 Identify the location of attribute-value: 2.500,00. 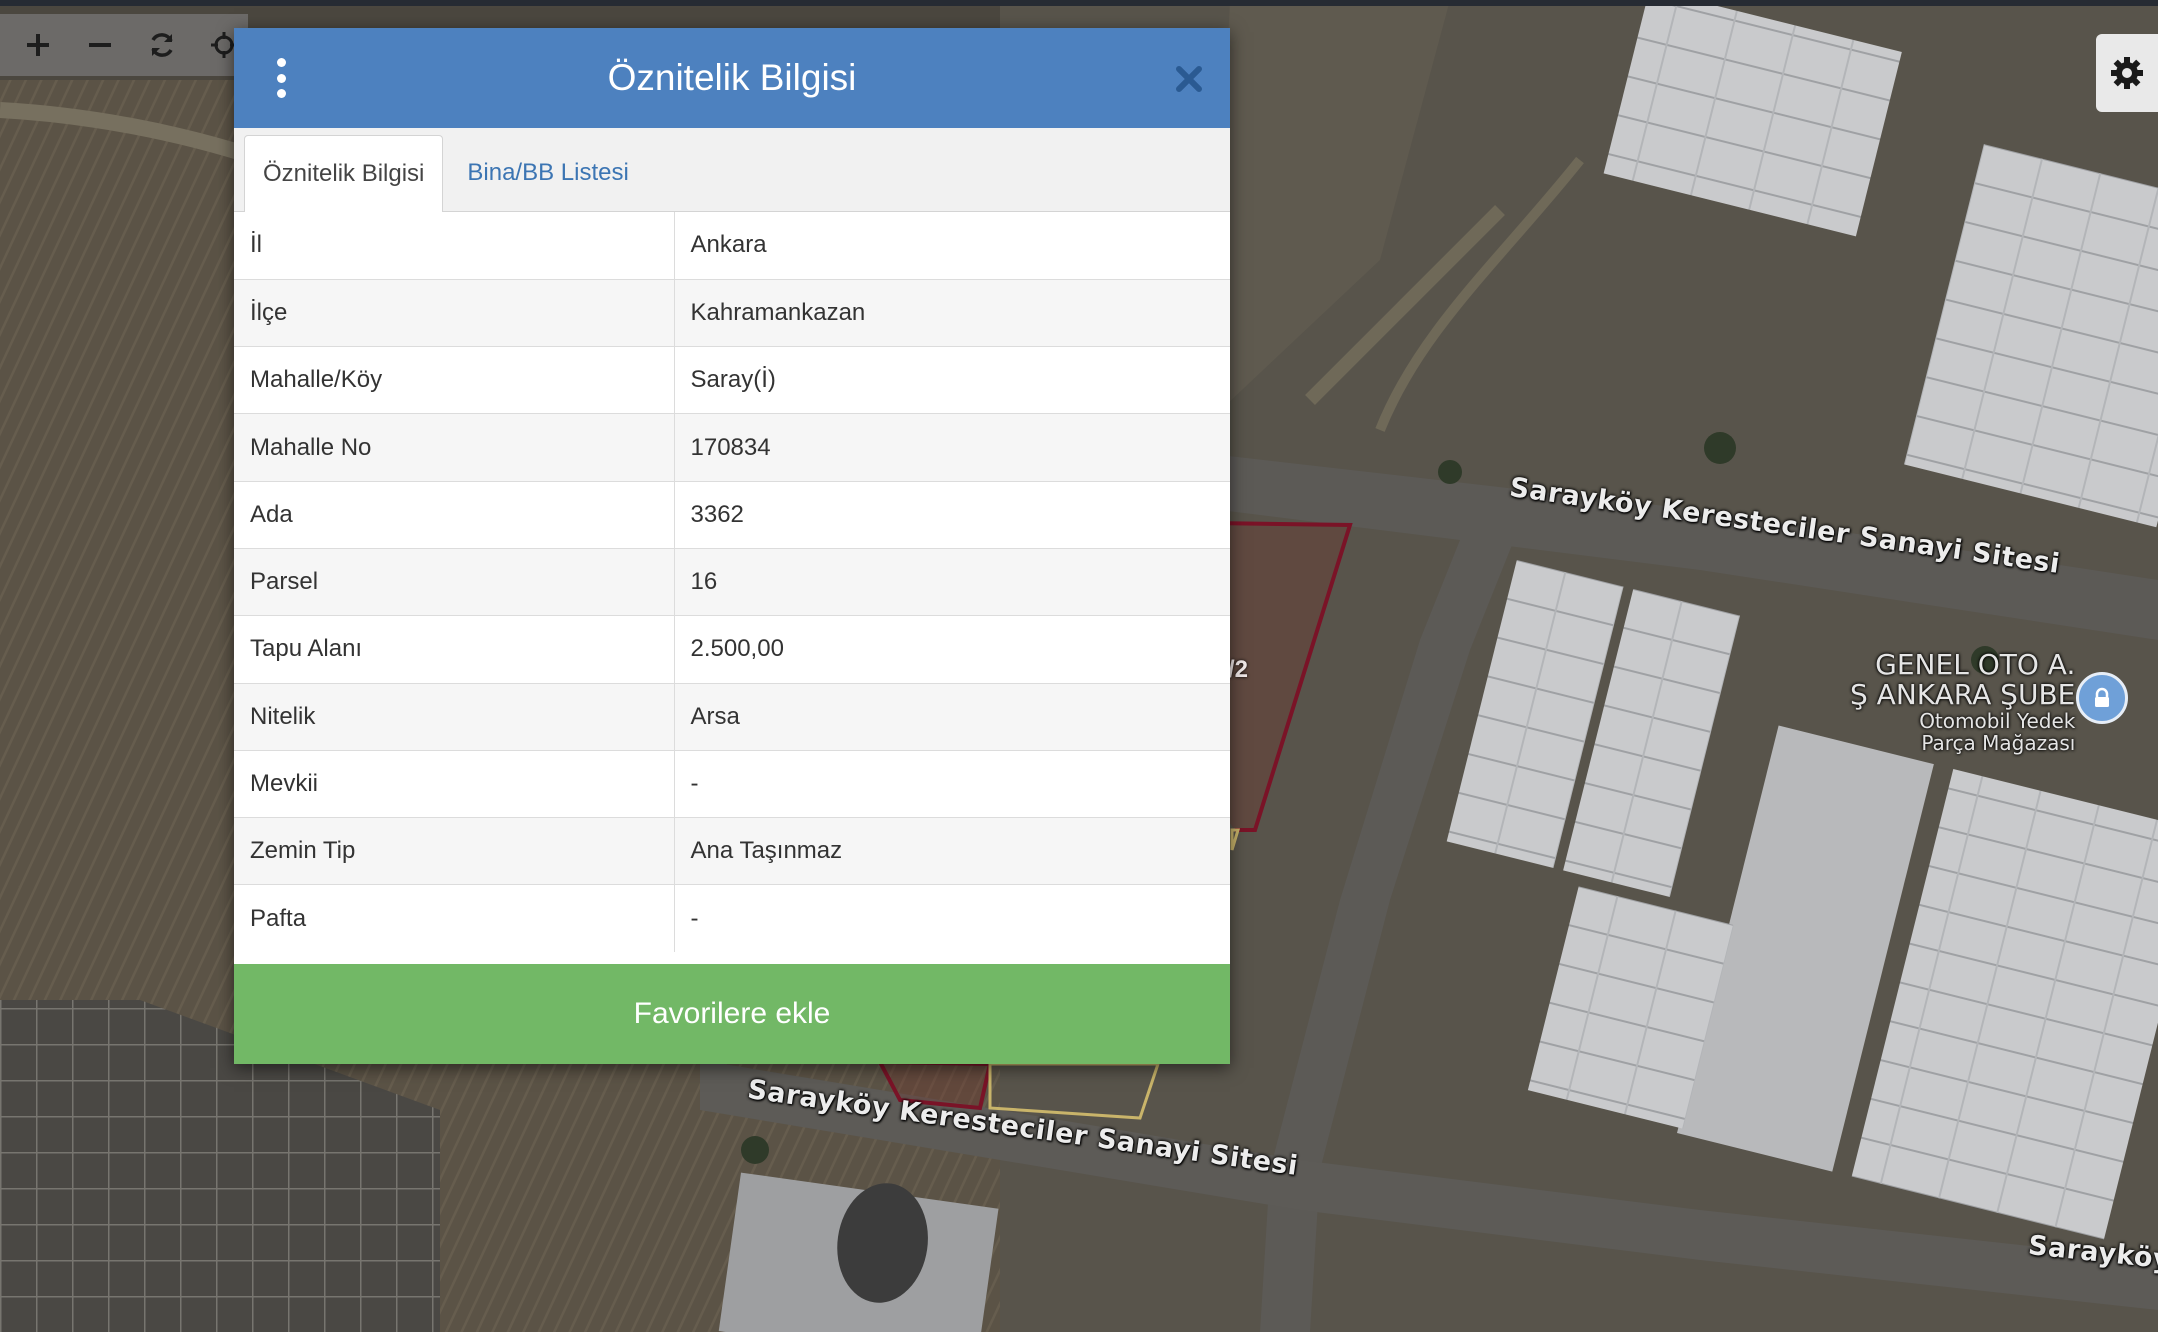
(952, 649).